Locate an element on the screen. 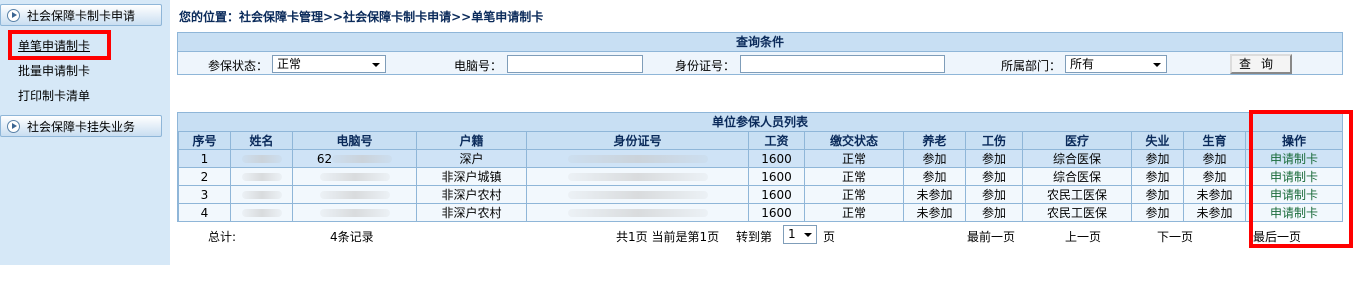 Image resolution: width=1358 pixels, height=304 pixels. query-panel: 查询条件 参保状态： 正常 电脑号： 身份证号： 所属部门： 所有 查询 is located at coordinates (760, 53).